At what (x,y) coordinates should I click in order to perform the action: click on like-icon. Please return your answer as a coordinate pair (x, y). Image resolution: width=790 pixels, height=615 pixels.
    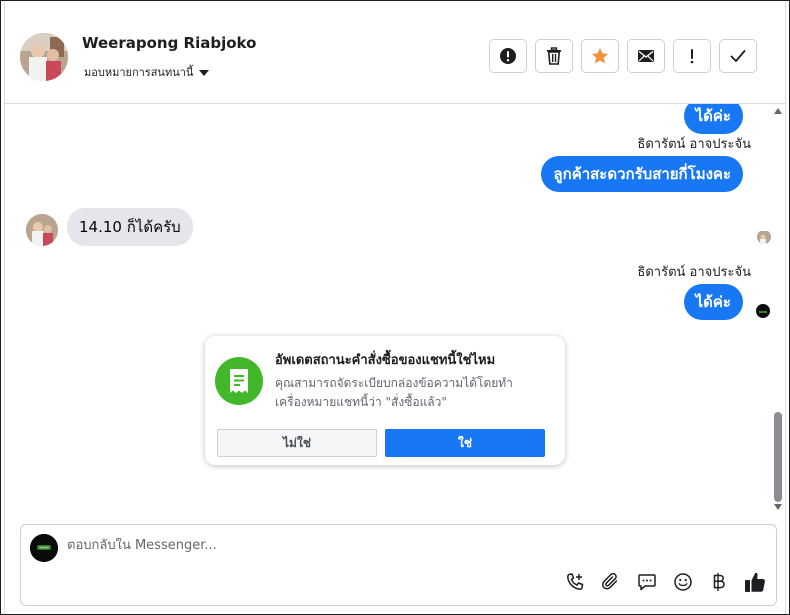
    Looking at the image, I should click on (755, 582).